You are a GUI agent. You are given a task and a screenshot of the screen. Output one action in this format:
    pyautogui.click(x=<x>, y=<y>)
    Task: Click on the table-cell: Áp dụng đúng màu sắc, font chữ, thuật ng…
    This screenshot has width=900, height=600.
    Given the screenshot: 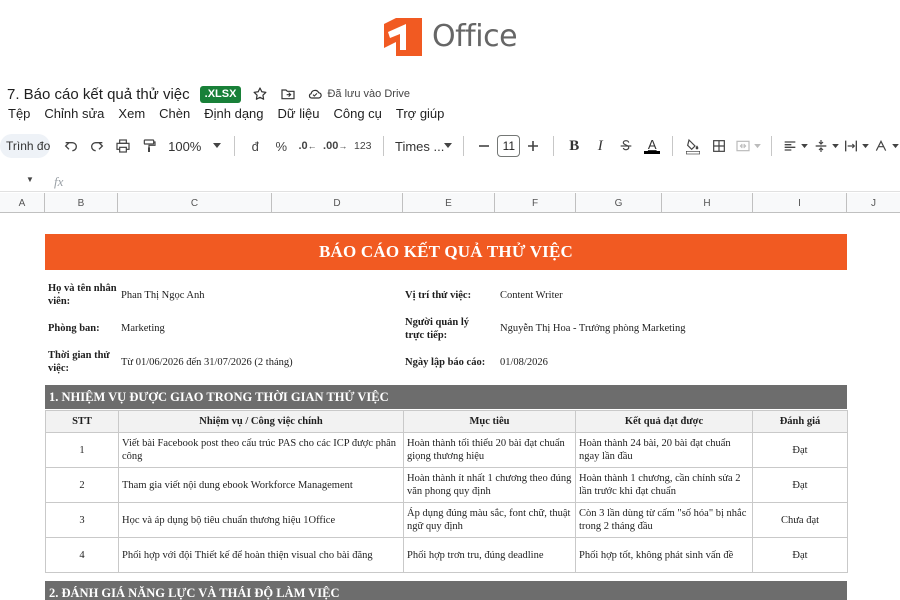 What is the action you would take?
    pyautogui.click(x=489, y=520)
    